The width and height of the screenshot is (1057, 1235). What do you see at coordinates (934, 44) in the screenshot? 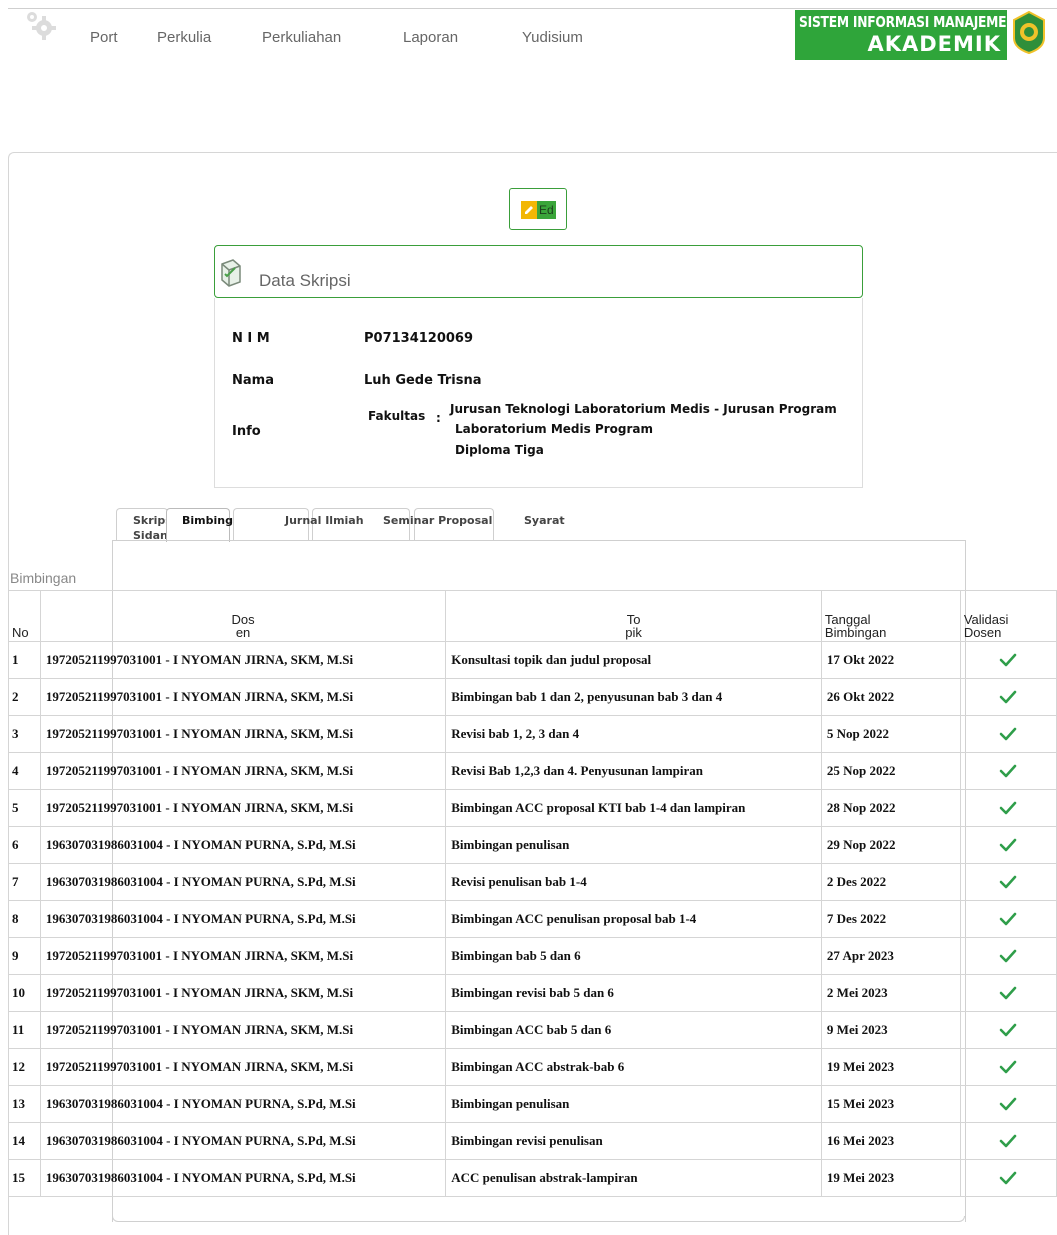
I see `brand-line2: AKADEMIK` at bounding box center [934, 44].